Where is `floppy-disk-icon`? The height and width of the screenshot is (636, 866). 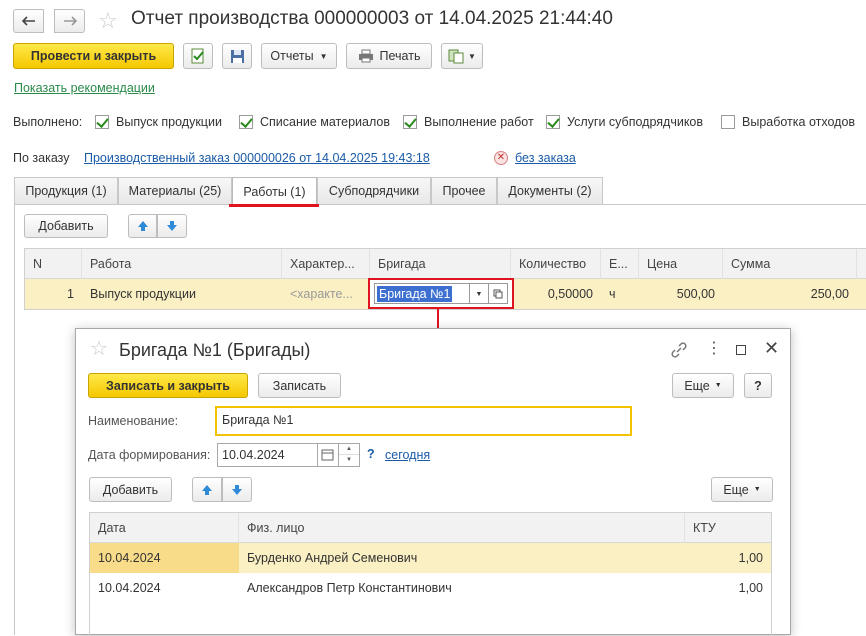 floppy-disk-icon is located at coordinates (237, 56).